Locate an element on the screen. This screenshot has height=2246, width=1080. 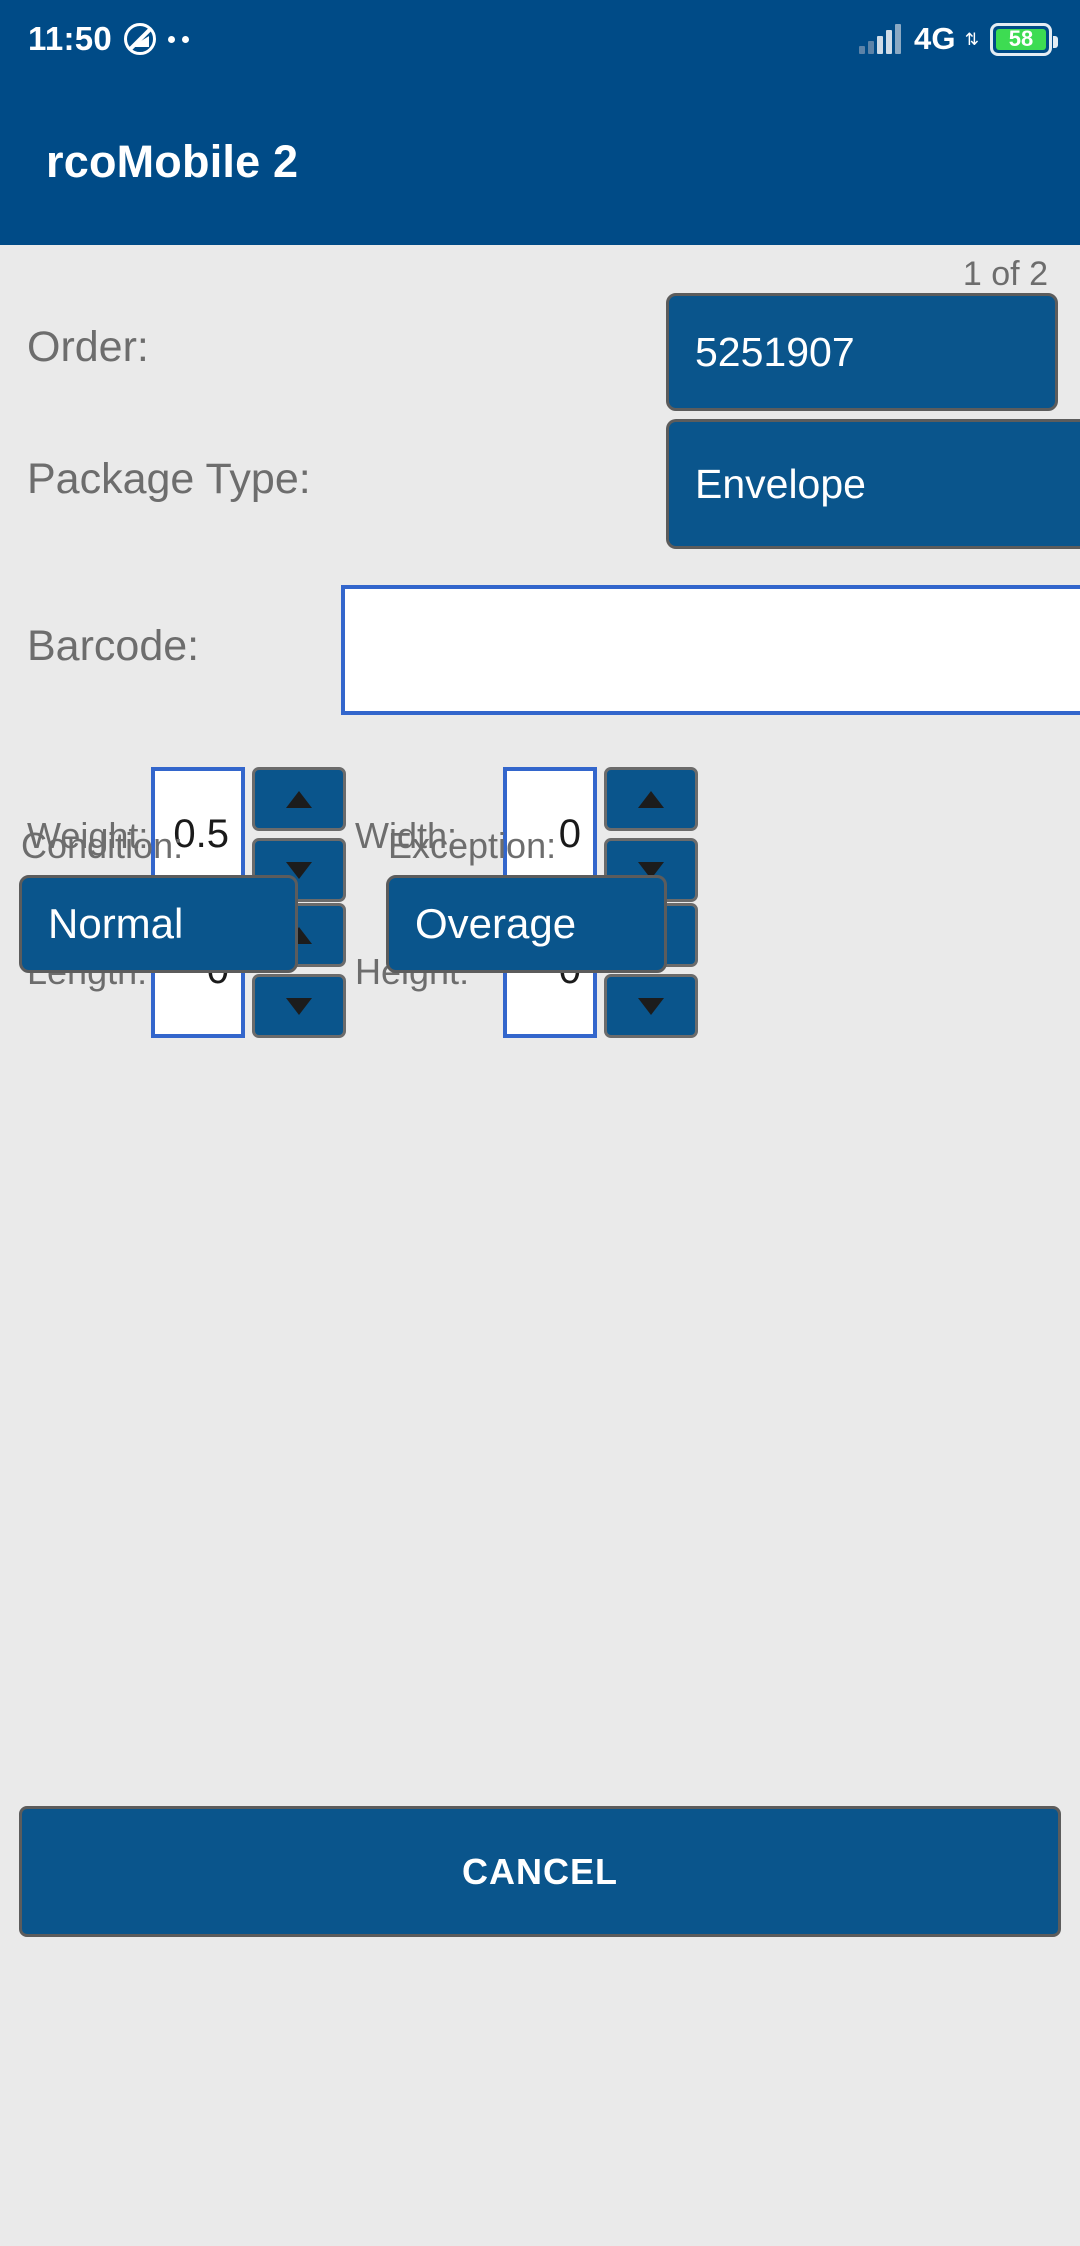
app-bar: rcoMobile 2 is located at coordinates (540, 161).